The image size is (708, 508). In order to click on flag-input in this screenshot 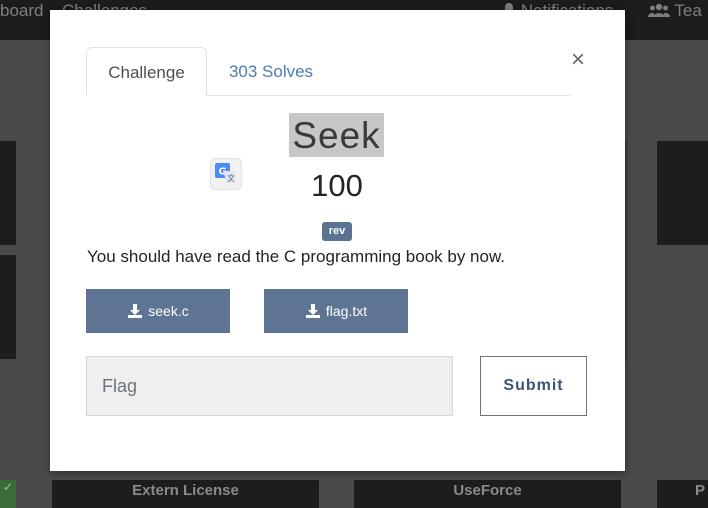, I will do `click(269, 386)`.